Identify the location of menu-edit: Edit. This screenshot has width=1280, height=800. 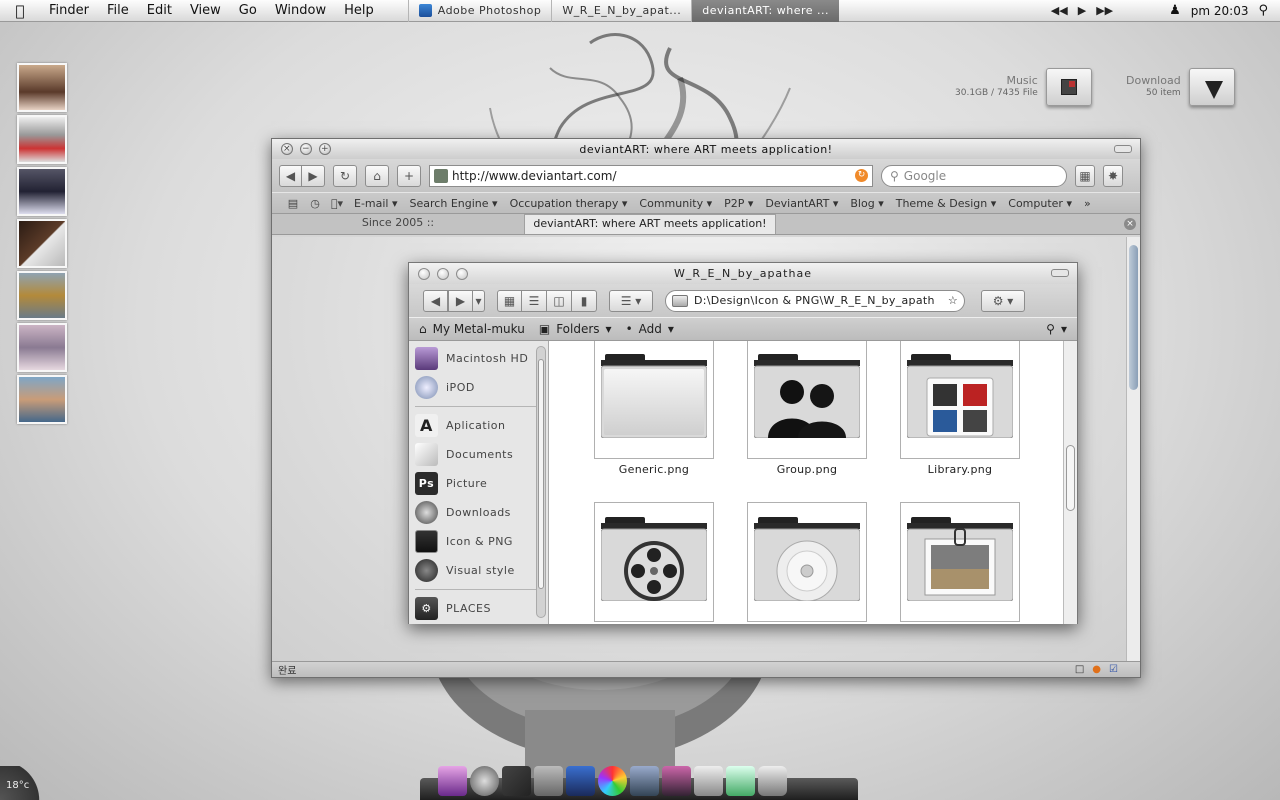
(159, 11).